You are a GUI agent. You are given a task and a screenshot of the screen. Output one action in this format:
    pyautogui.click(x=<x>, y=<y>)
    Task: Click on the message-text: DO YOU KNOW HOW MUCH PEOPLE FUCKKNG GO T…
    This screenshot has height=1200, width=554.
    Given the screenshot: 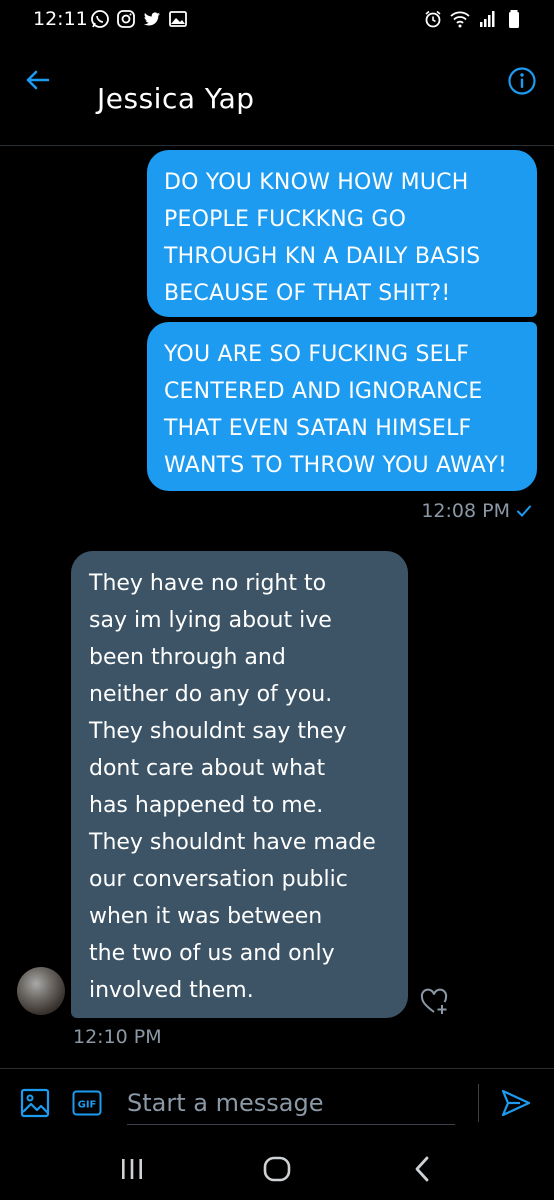 What is the action you would take?
    pyautogui.click(x=345, y=238)
    